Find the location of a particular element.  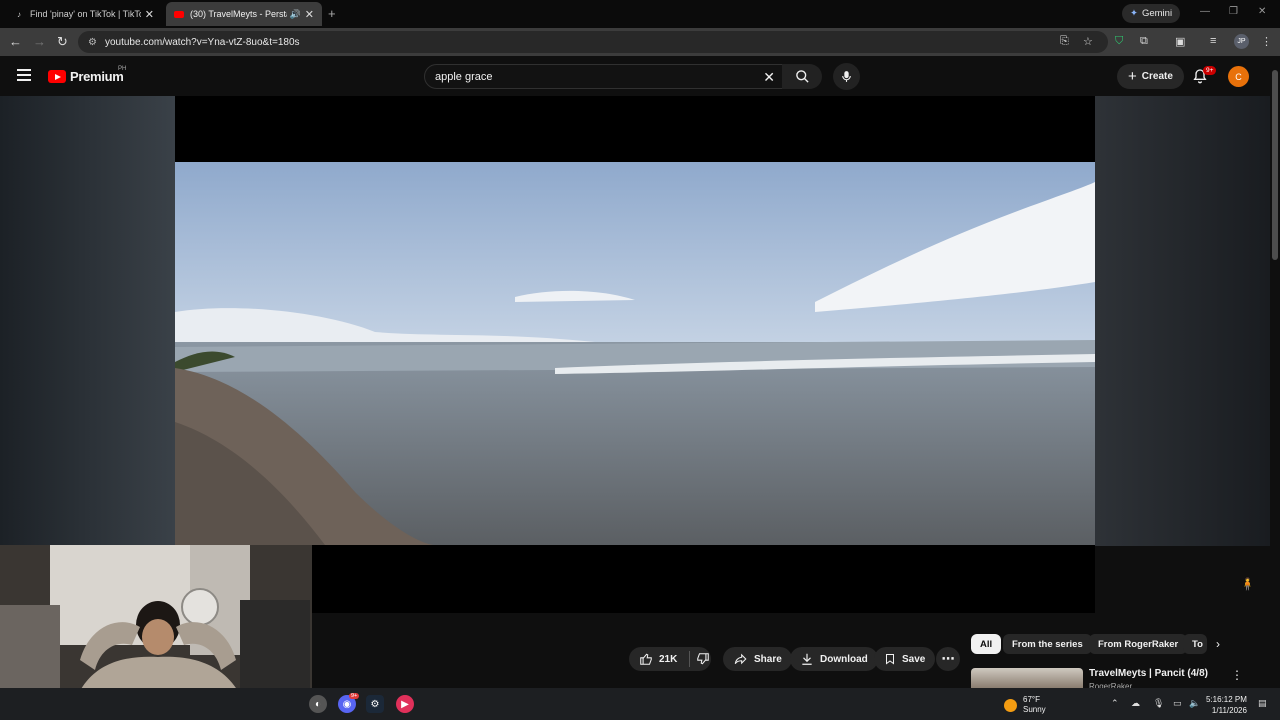

notification-center-icon: ▤ is located at coordinates (1262, 703).